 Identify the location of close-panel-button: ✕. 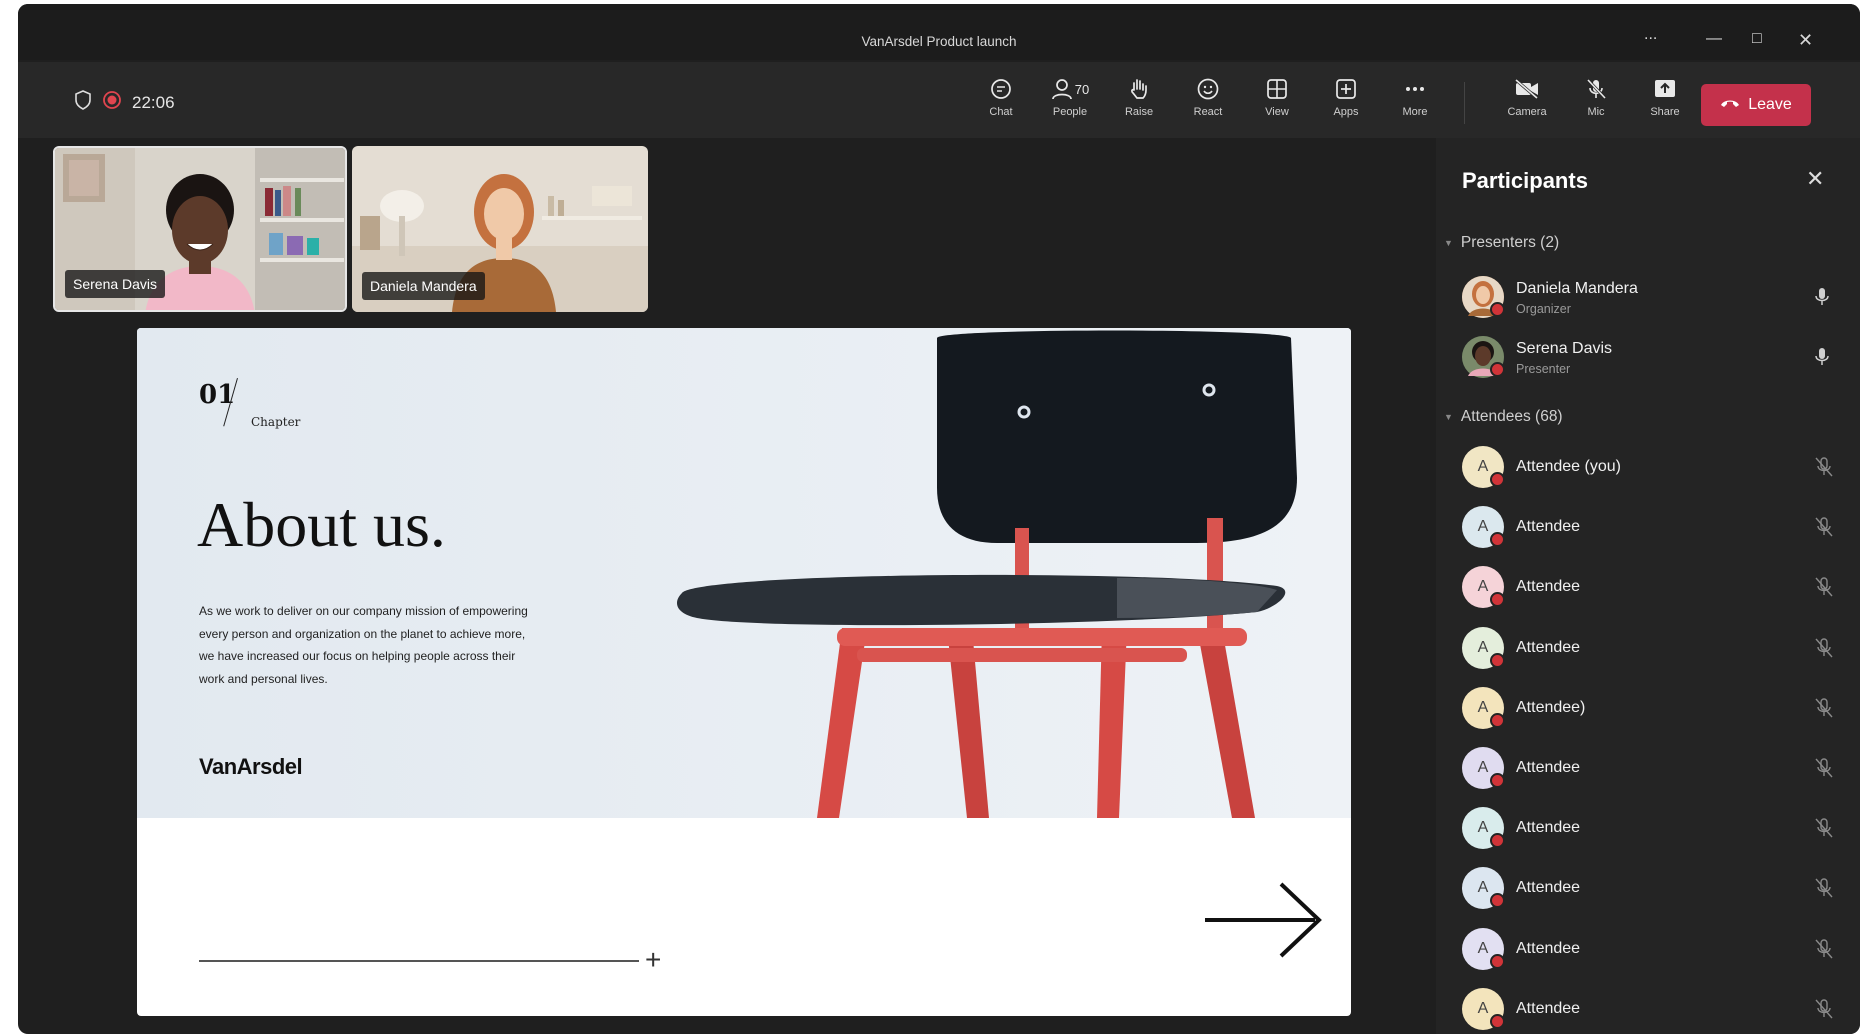
(1815, 179).